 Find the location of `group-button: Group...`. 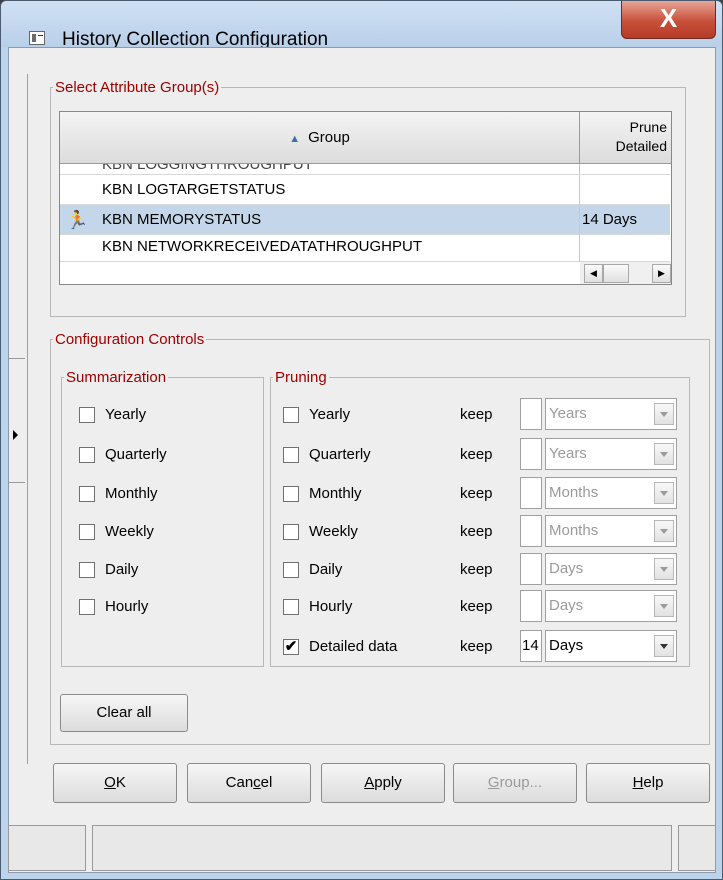

group-button: Group... is located at coordinates (515, 783).